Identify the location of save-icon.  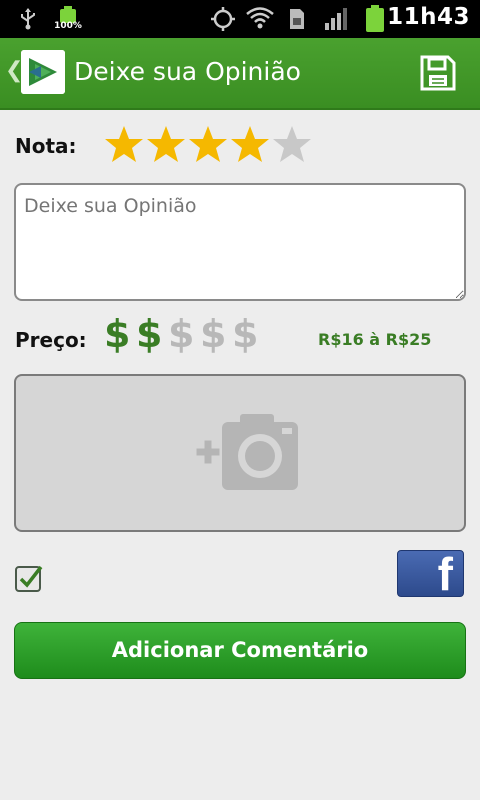
(438, 75).